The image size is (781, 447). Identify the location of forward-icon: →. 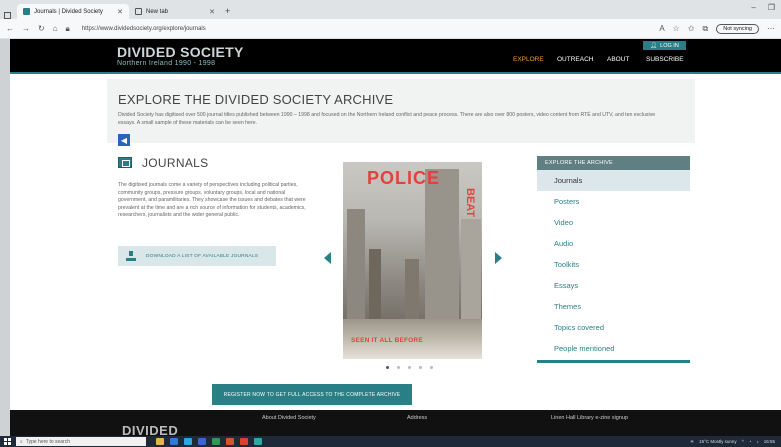
(26, 28).